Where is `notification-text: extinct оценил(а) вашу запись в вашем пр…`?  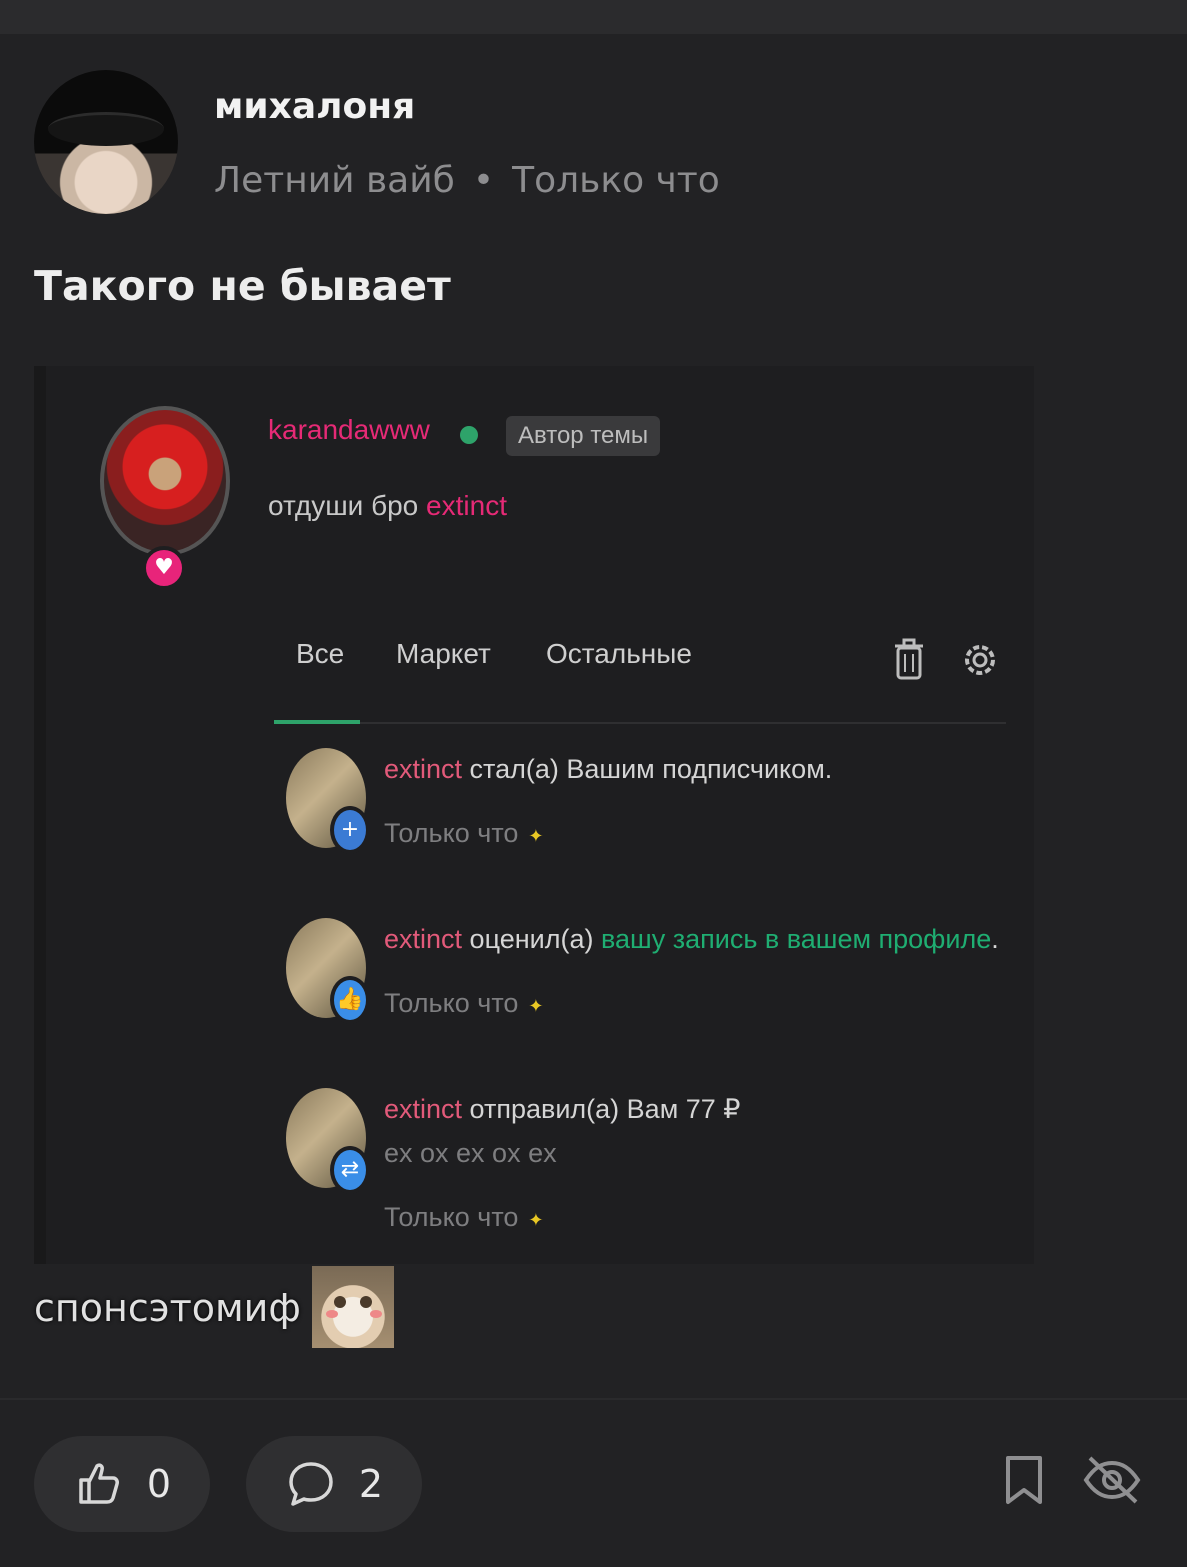
notification-text: extinct оценил(а) вашу запись в вашем пр… is located at coordinates (691, 939).